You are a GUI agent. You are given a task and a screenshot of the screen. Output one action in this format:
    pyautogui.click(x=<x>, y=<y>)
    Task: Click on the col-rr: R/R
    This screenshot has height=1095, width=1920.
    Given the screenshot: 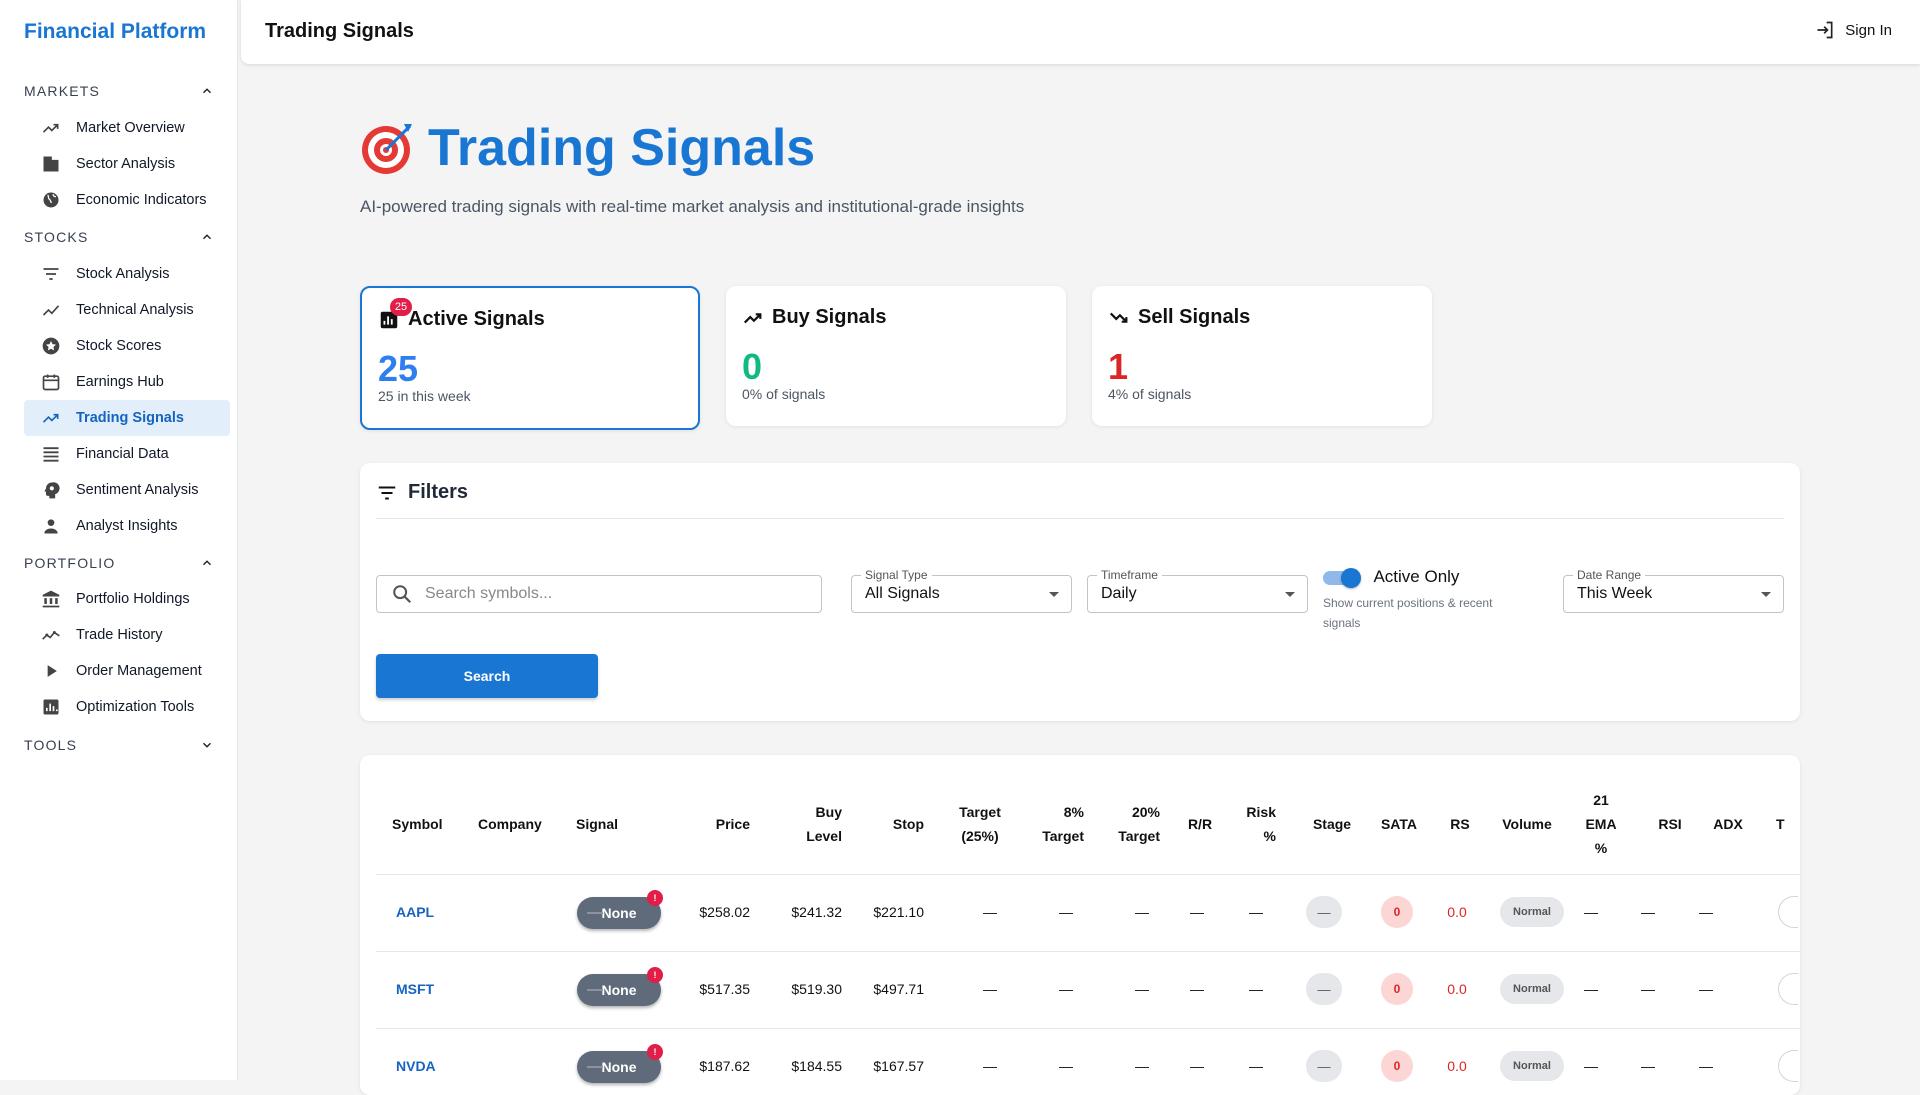 What is the action you would take?
    pyautogui.click(x=1200, y=824)
    